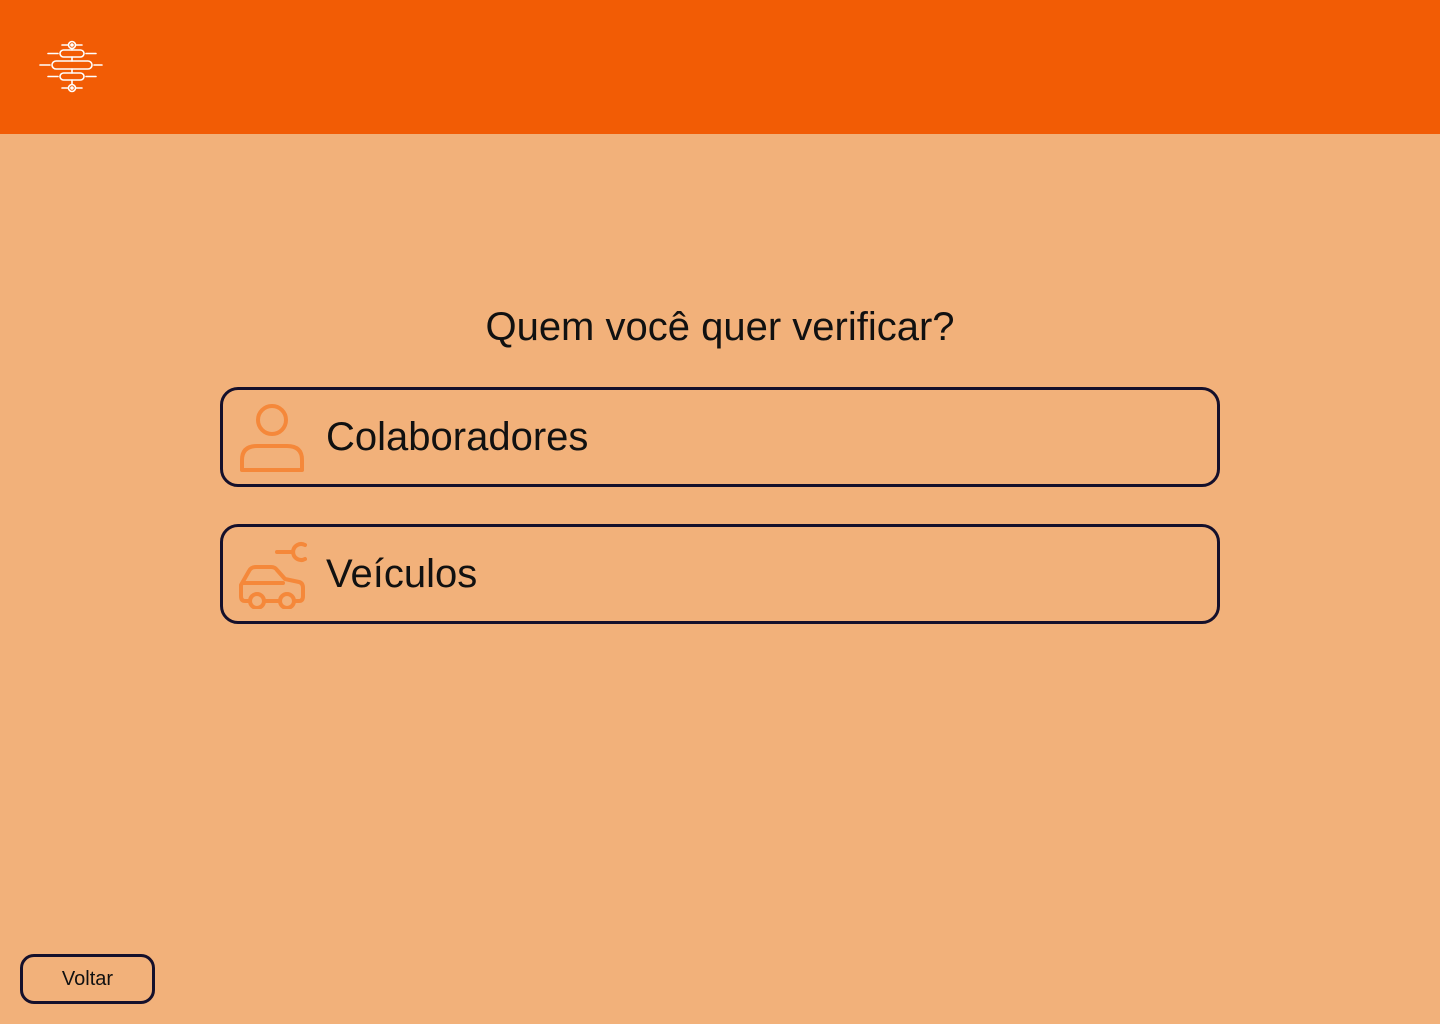  Describe the element at coordinates (720, 67) in the screenshot. I see `top-bar` at that location.